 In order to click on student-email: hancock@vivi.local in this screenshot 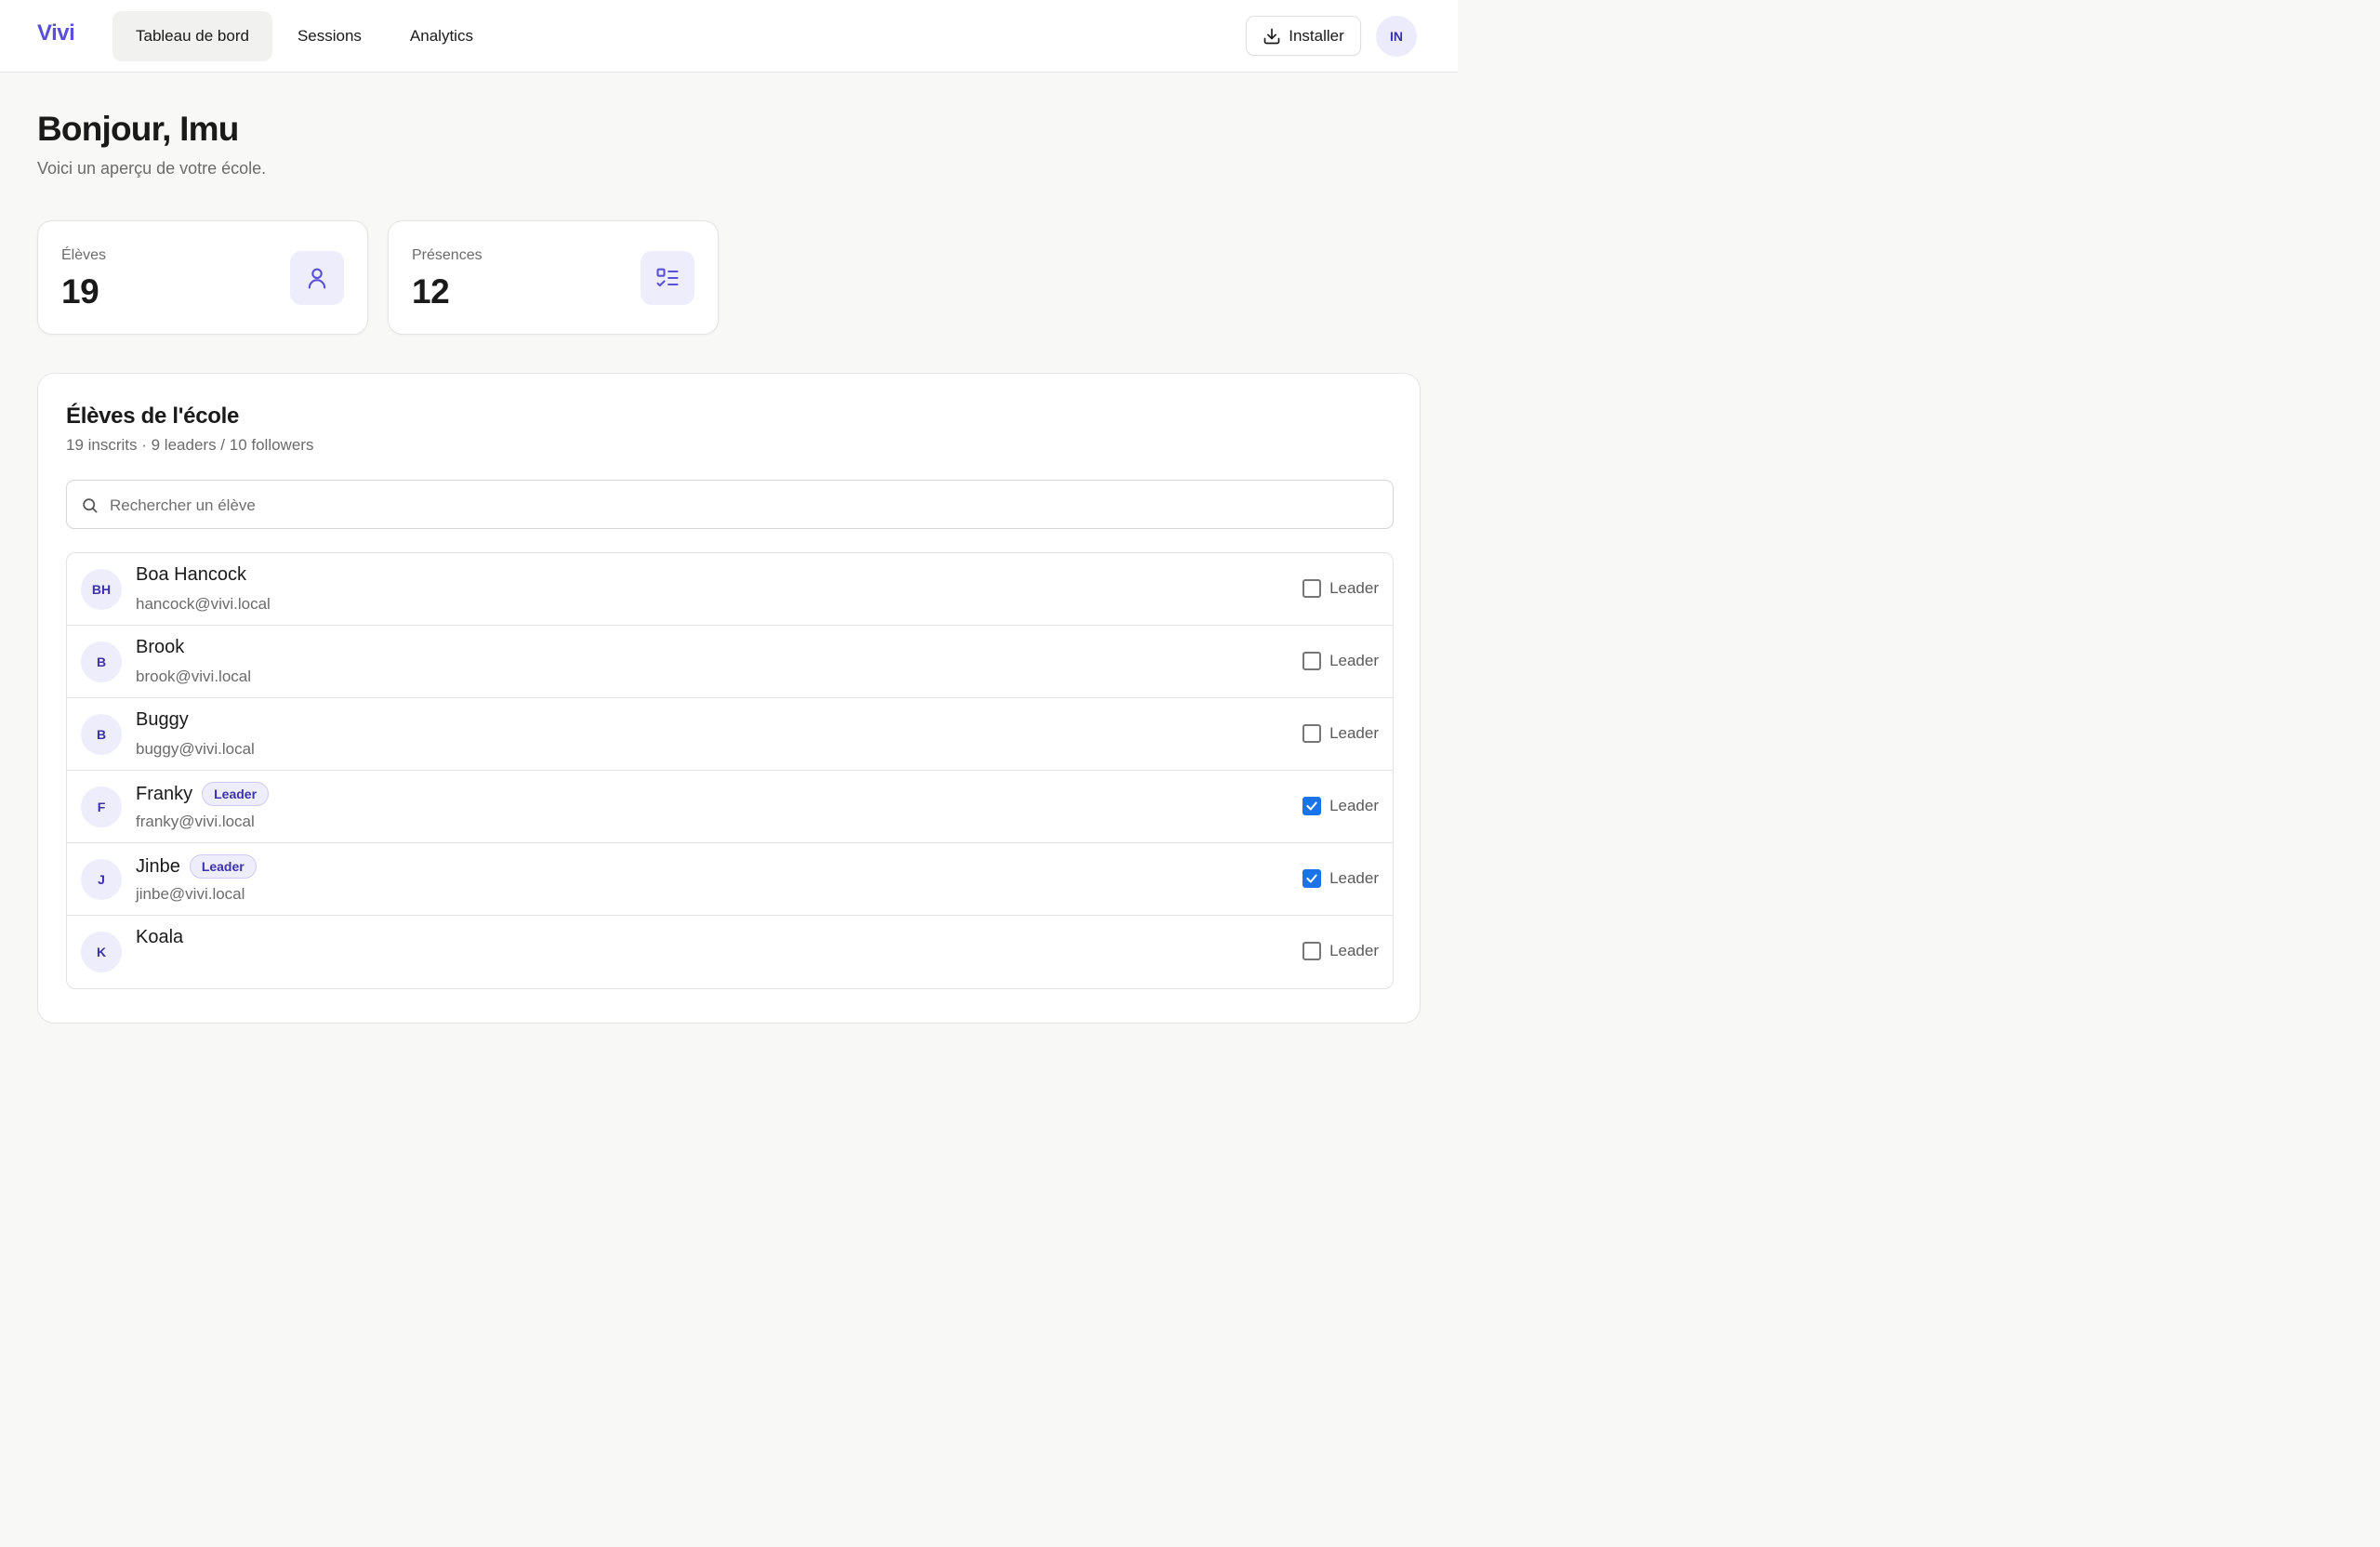, I will do `click(203, 604)`.